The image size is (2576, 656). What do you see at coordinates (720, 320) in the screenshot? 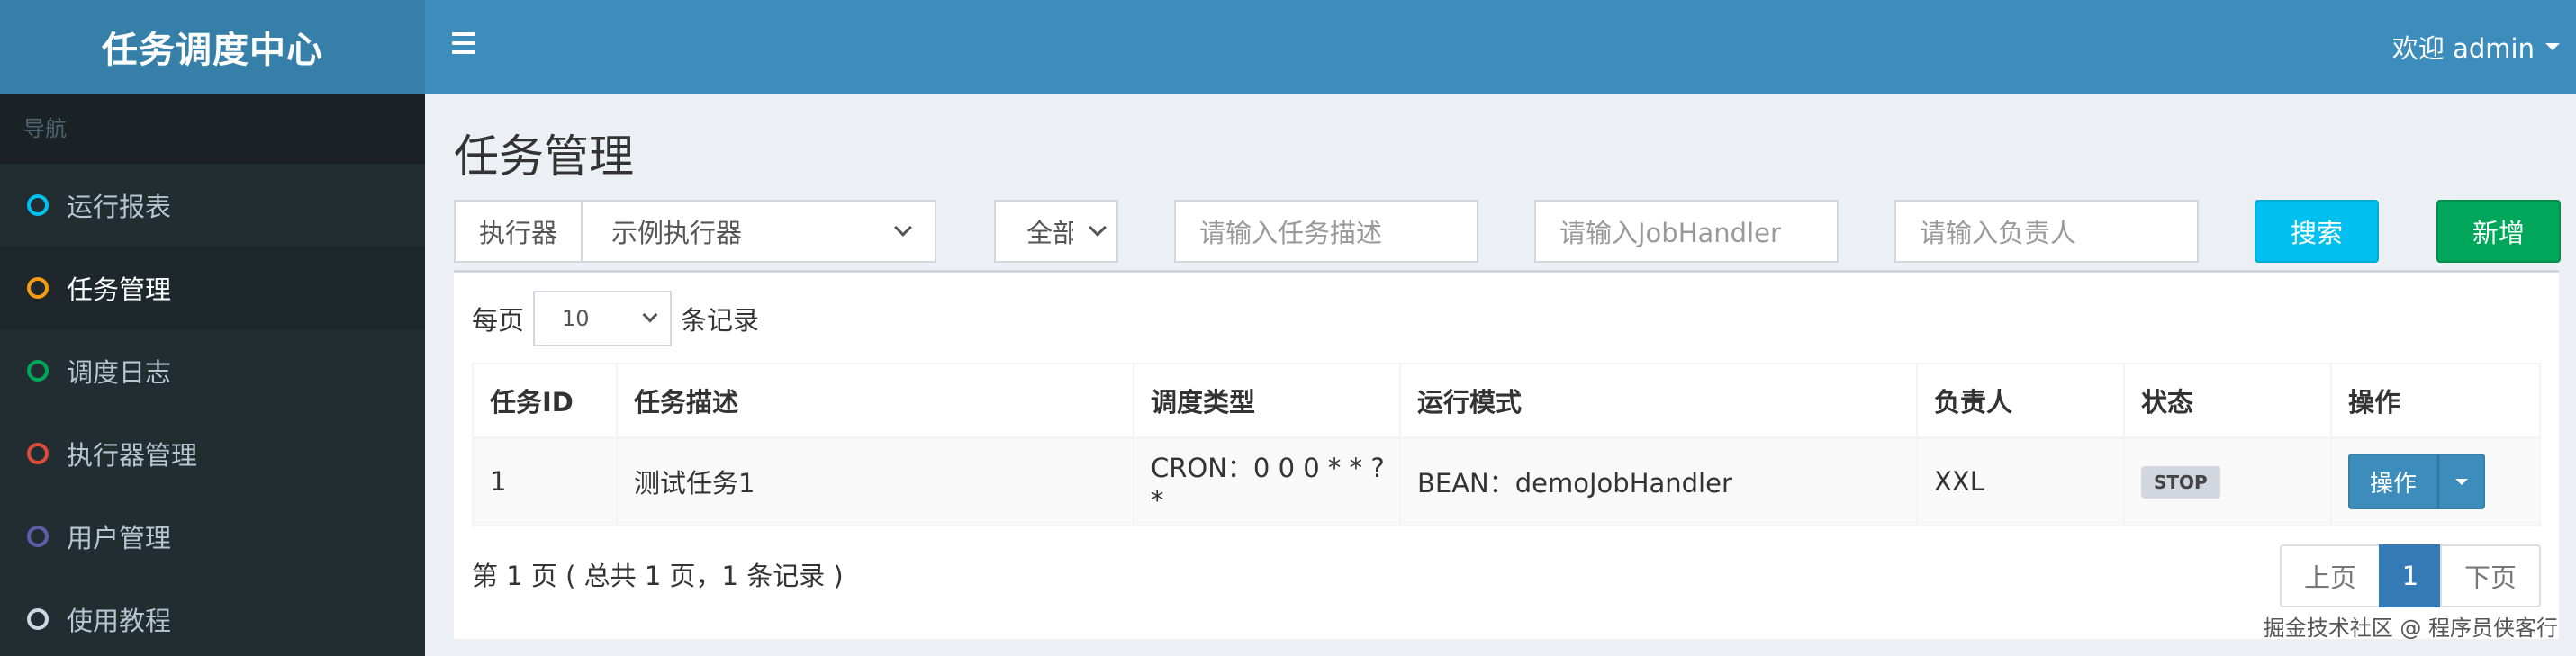
I see `per-page-suffix: 条记录` at bounding box center [720, 320].